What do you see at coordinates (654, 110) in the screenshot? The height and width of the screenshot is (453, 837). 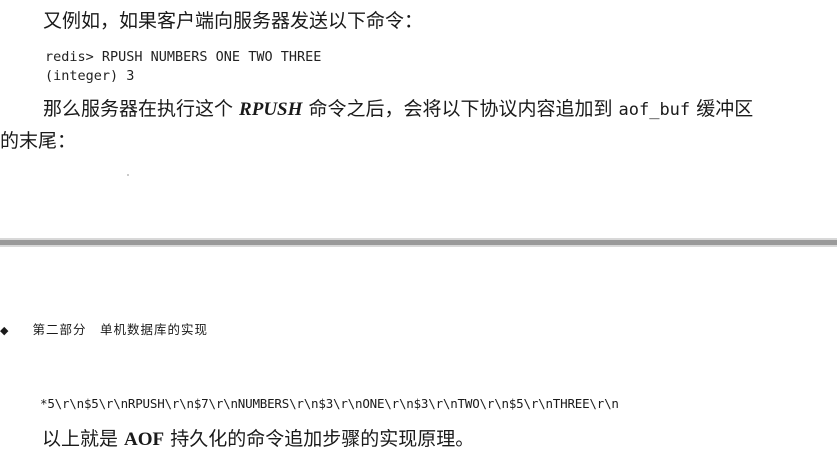 I see `aof-buf-identifier: aof_buf` at bounding box center [654, 110].